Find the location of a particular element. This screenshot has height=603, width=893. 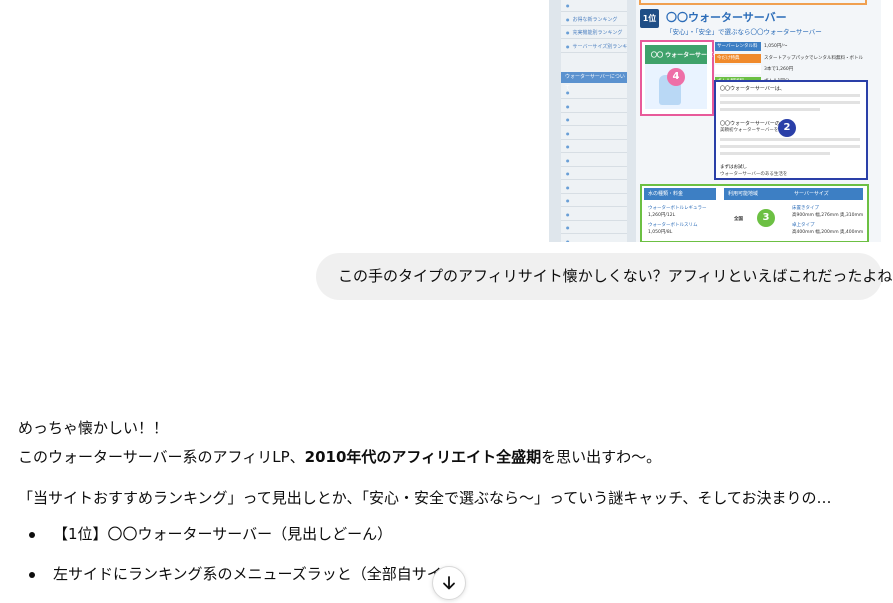

table-cell: 1,050円/8L is located at coordinates (660, 232).